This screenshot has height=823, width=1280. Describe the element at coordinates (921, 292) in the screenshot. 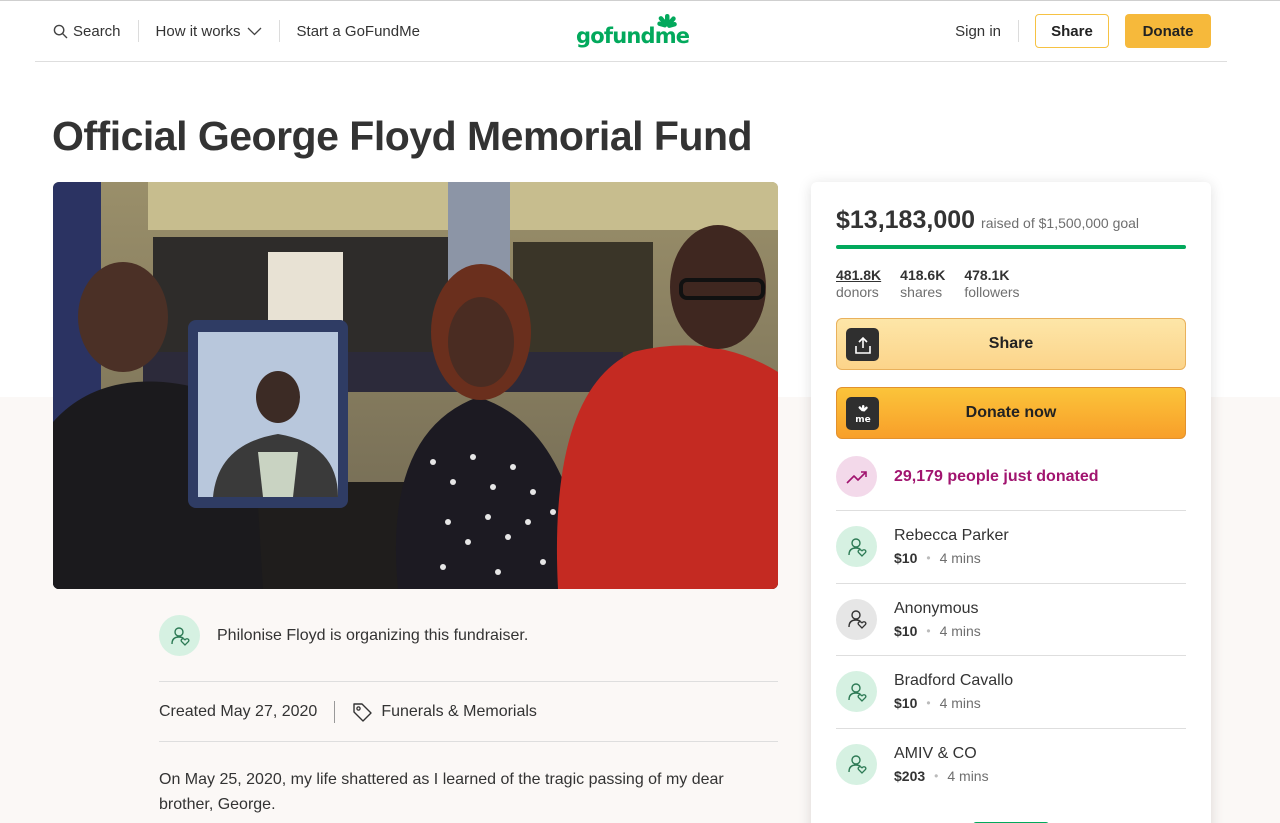

I see `stat-label: shares` at that location.